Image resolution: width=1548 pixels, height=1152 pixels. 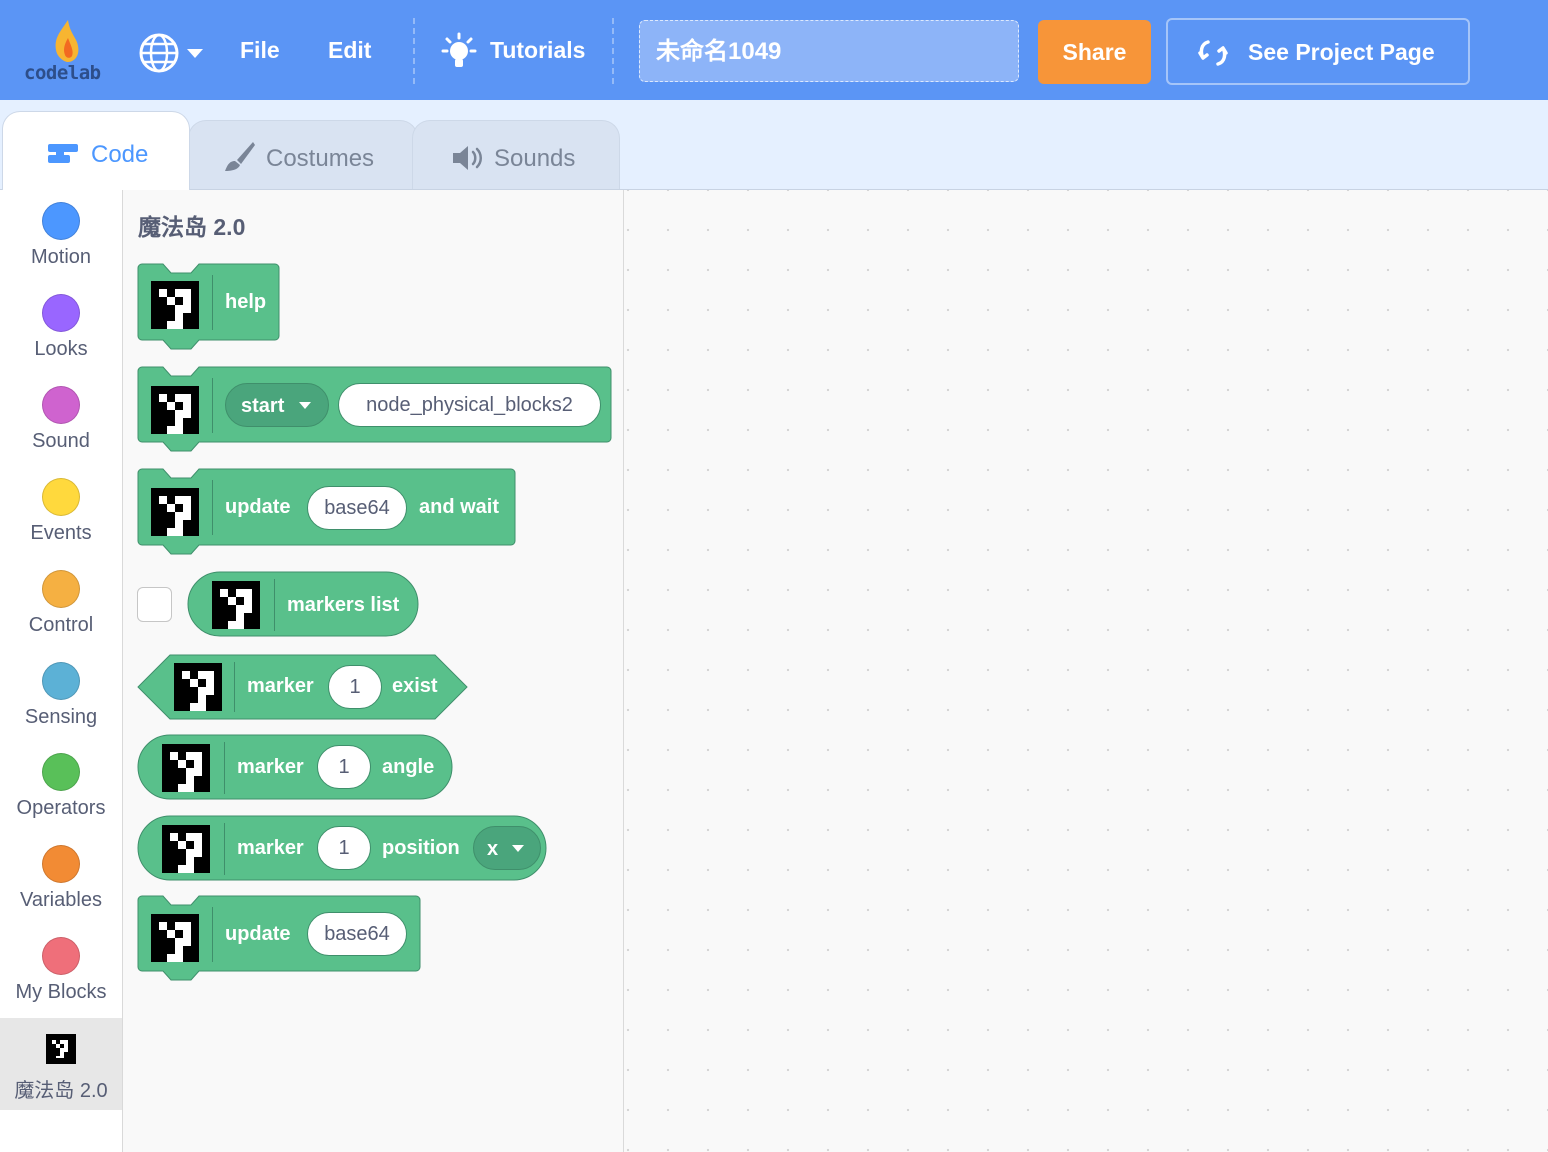 I want to click on category-my-blocks: My Blocks, so click(x=61, y=971).